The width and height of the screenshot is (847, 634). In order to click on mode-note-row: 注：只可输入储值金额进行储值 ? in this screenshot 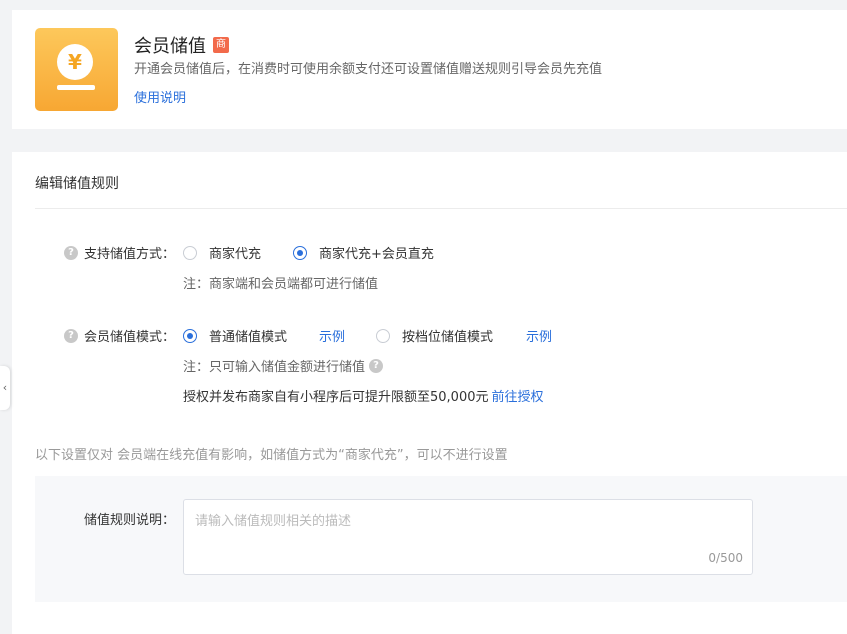, I will do `click(283, 365)`.